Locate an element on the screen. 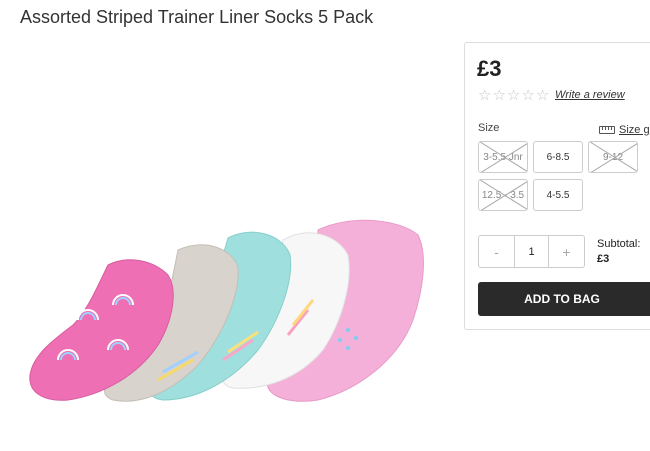 This screenshot has height=451, width=650. size-option-3-5.5-jnr: 3-5.5 Jnr is located at coordinates (503, 157).